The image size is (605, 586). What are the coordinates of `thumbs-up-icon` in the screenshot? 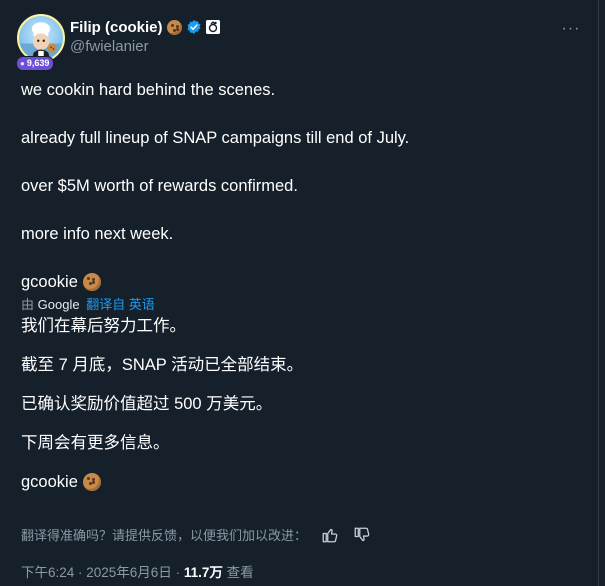 It's located at (330, 535).